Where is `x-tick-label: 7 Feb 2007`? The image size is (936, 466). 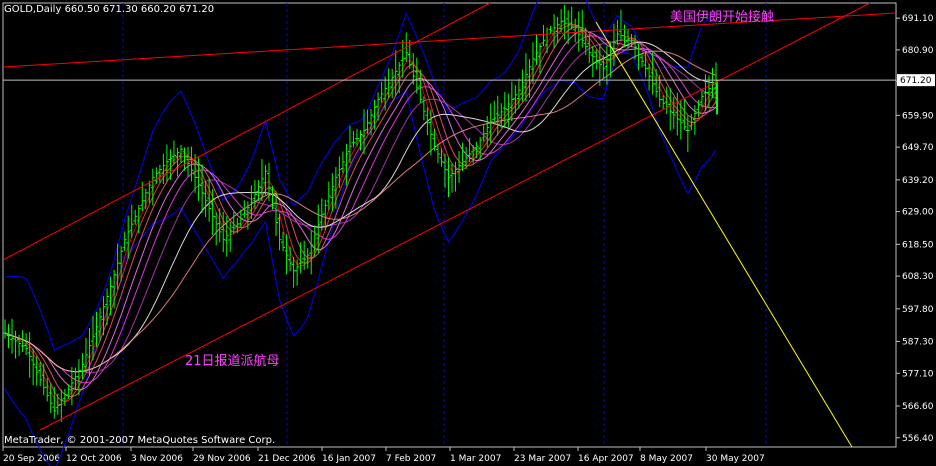 x-tick-label: 7 Feb 2007 is located at coordinates (411, 459).